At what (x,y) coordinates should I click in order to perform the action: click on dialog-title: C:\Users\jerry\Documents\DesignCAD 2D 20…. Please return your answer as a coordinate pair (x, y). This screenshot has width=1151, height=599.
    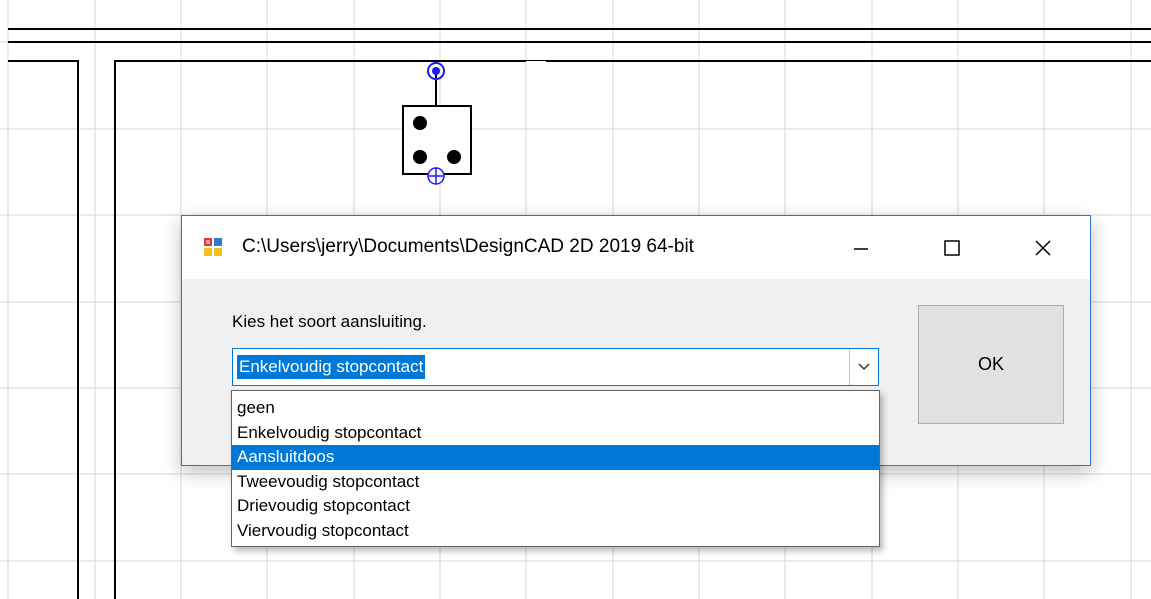
    Looking at the image, I should click on (468, 246).